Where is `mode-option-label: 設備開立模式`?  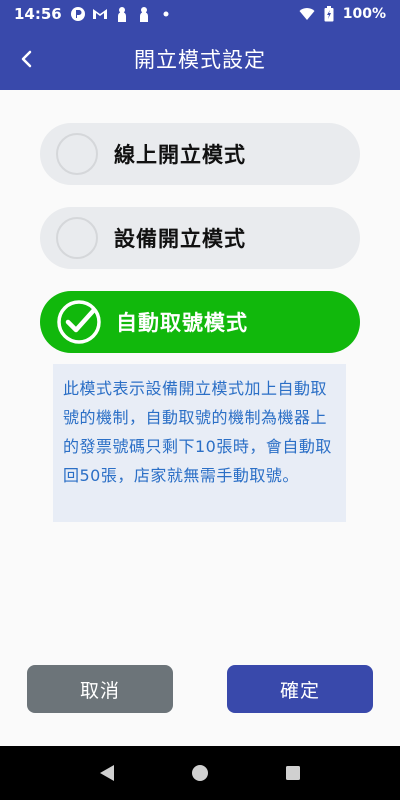 mode-option-label: 設備開立模式 is located at coordinates (180, 239).